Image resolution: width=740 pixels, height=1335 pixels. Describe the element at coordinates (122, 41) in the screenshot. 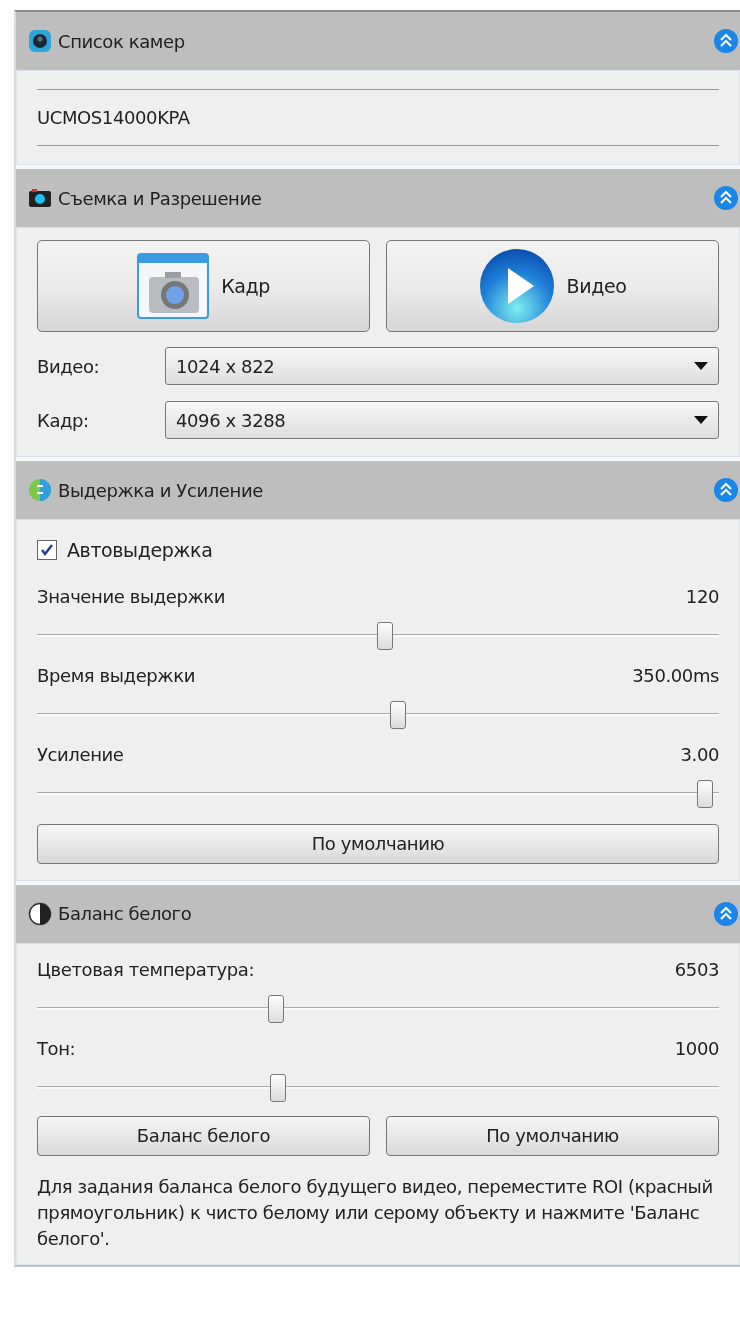

I see `section-title: Список камер` at that location.